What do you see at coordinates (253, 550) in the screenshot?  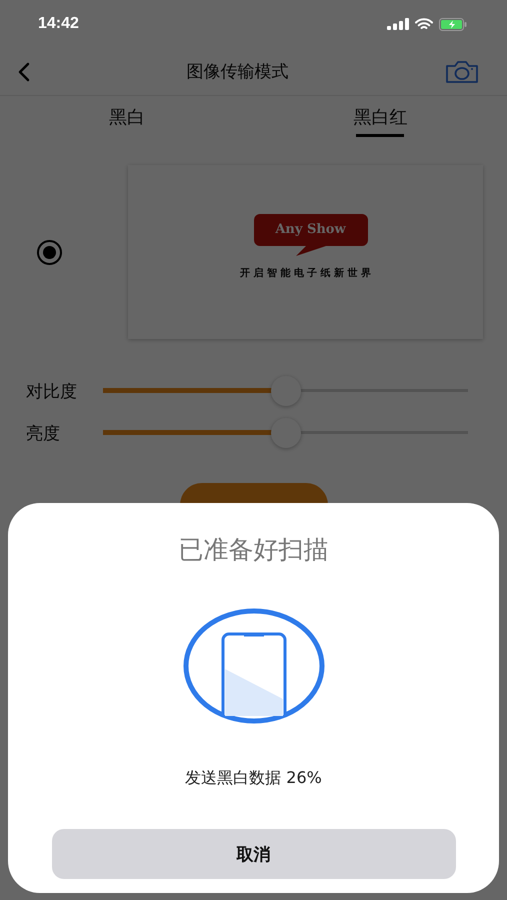 I see `sheet-title: 已准备好扫描` at bounding box center [253, 550].